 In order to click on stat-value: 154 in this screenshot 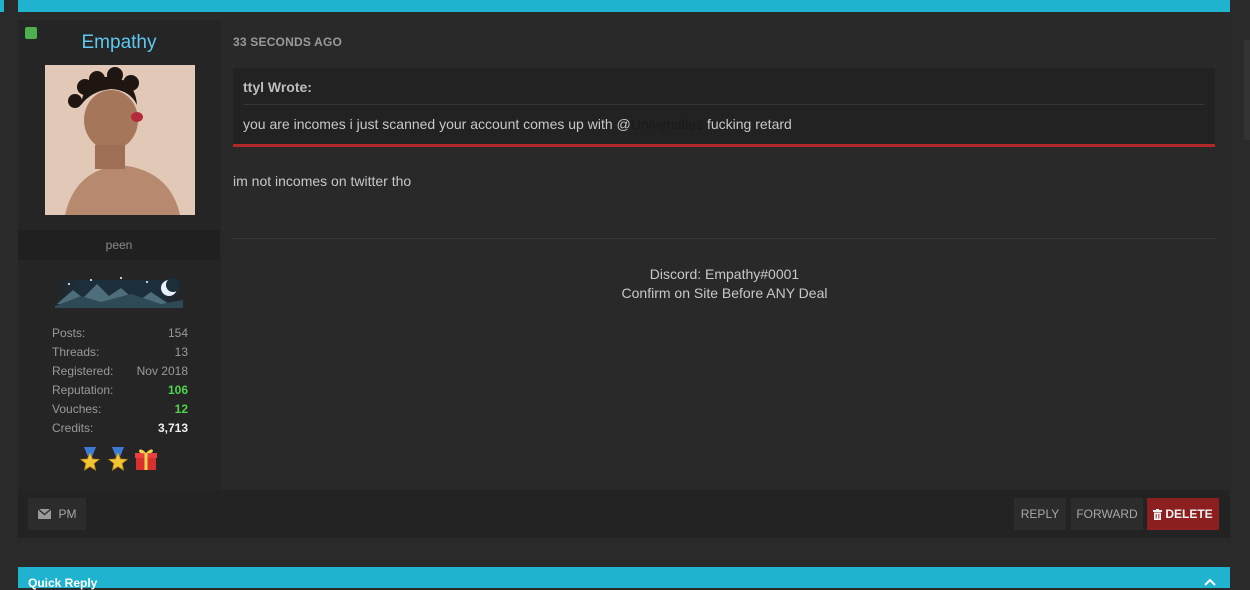, I will do `click(177, 333)`.